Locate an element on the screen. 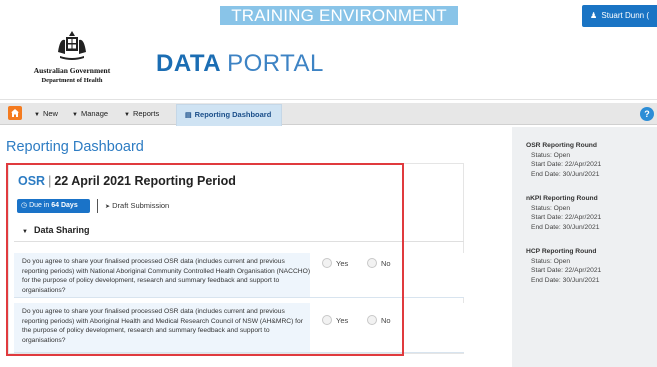 Image resolution: width=657 pixels, height=367 pixels. submission-status: ➤ Draft Submission is located at coordinates (137, 206).